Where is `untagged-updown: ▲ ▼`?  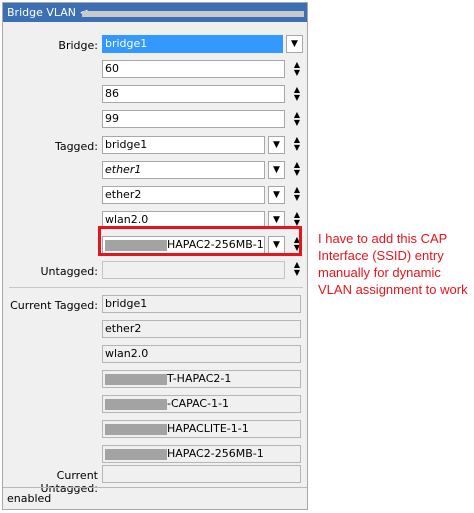
untagged-updown: ▲ ▼ is located at coordinates (297, 270).